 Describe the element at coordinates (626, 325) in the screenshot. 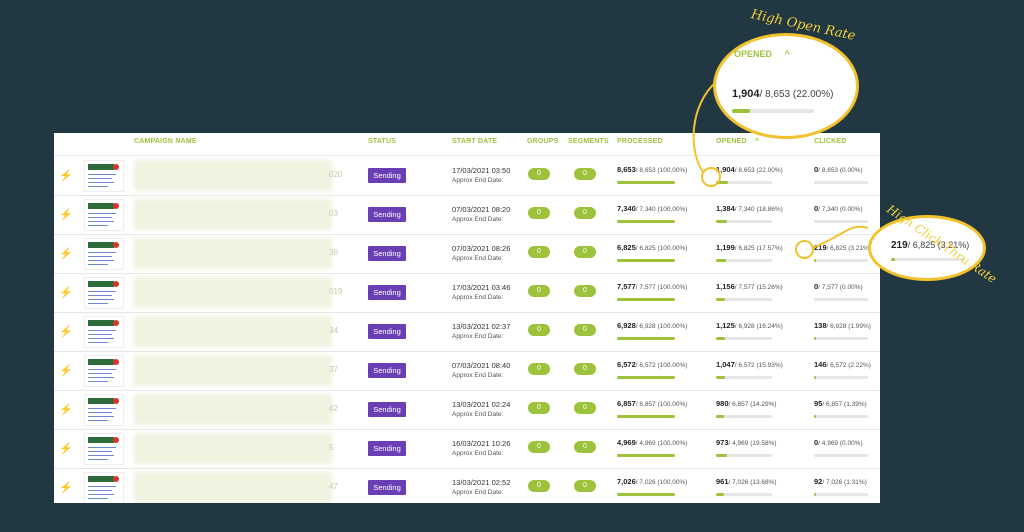

I see `processed-main: 6,928` at that location.